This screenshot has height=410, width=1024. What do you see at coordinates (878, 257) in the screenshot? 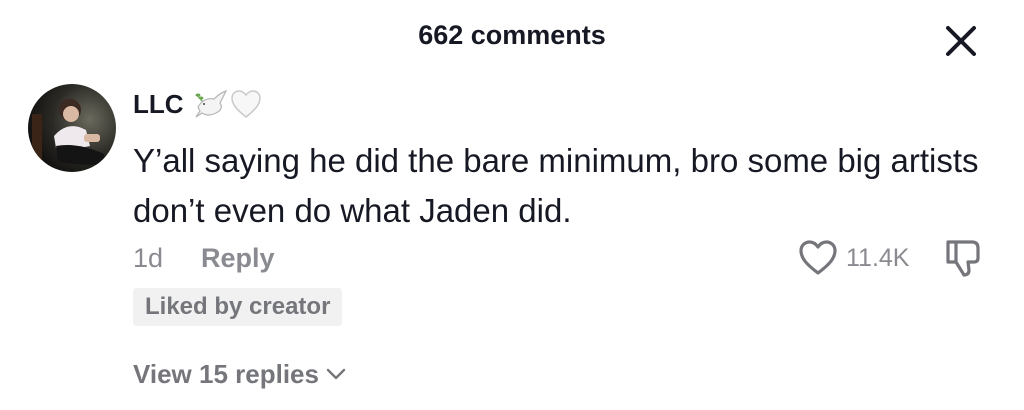
I see `like-count: 11.4K` at bounding box center [878, 257].